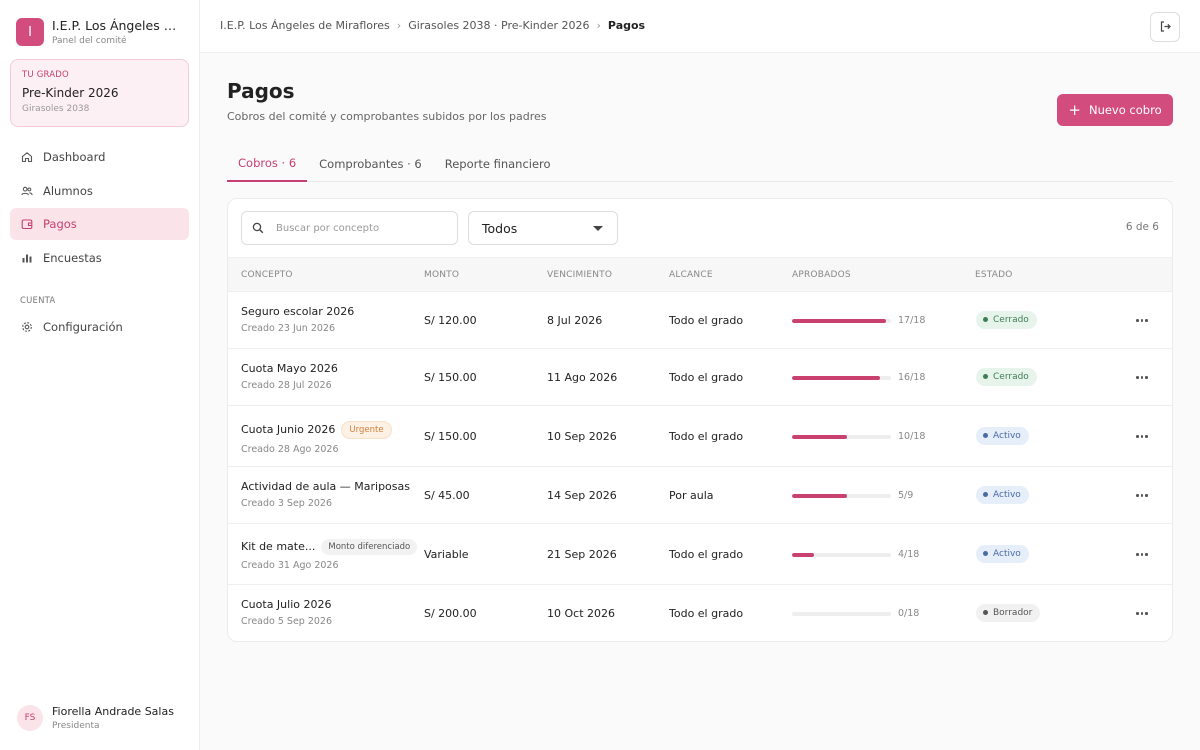 The width and height of the screenshot is (1200, 750). Describe the element at coordinates (99, 224) in the screenshot. I see `sidebar-item-pagos: Pagos` at that location.